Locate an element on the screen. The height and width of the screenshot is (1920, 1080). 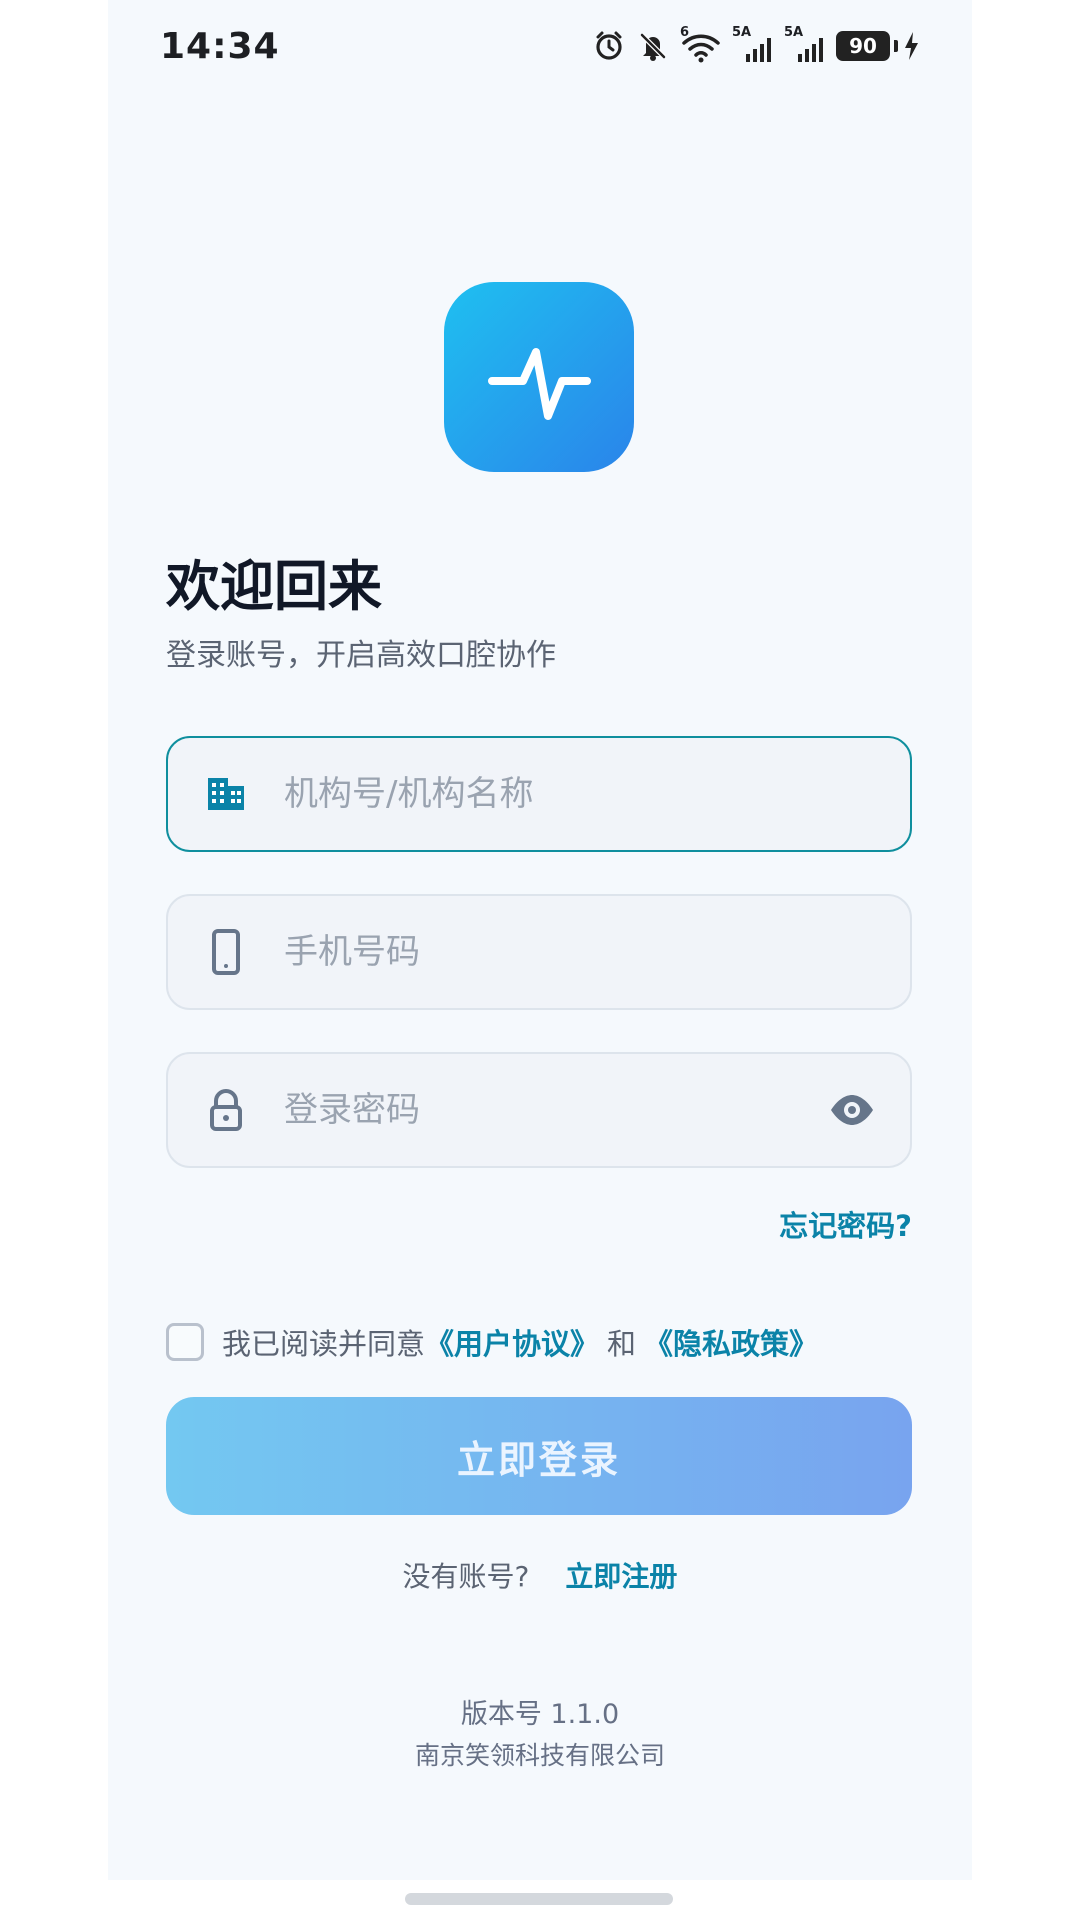
register-link: 立即注册 is located at coordinates (621, 1575).